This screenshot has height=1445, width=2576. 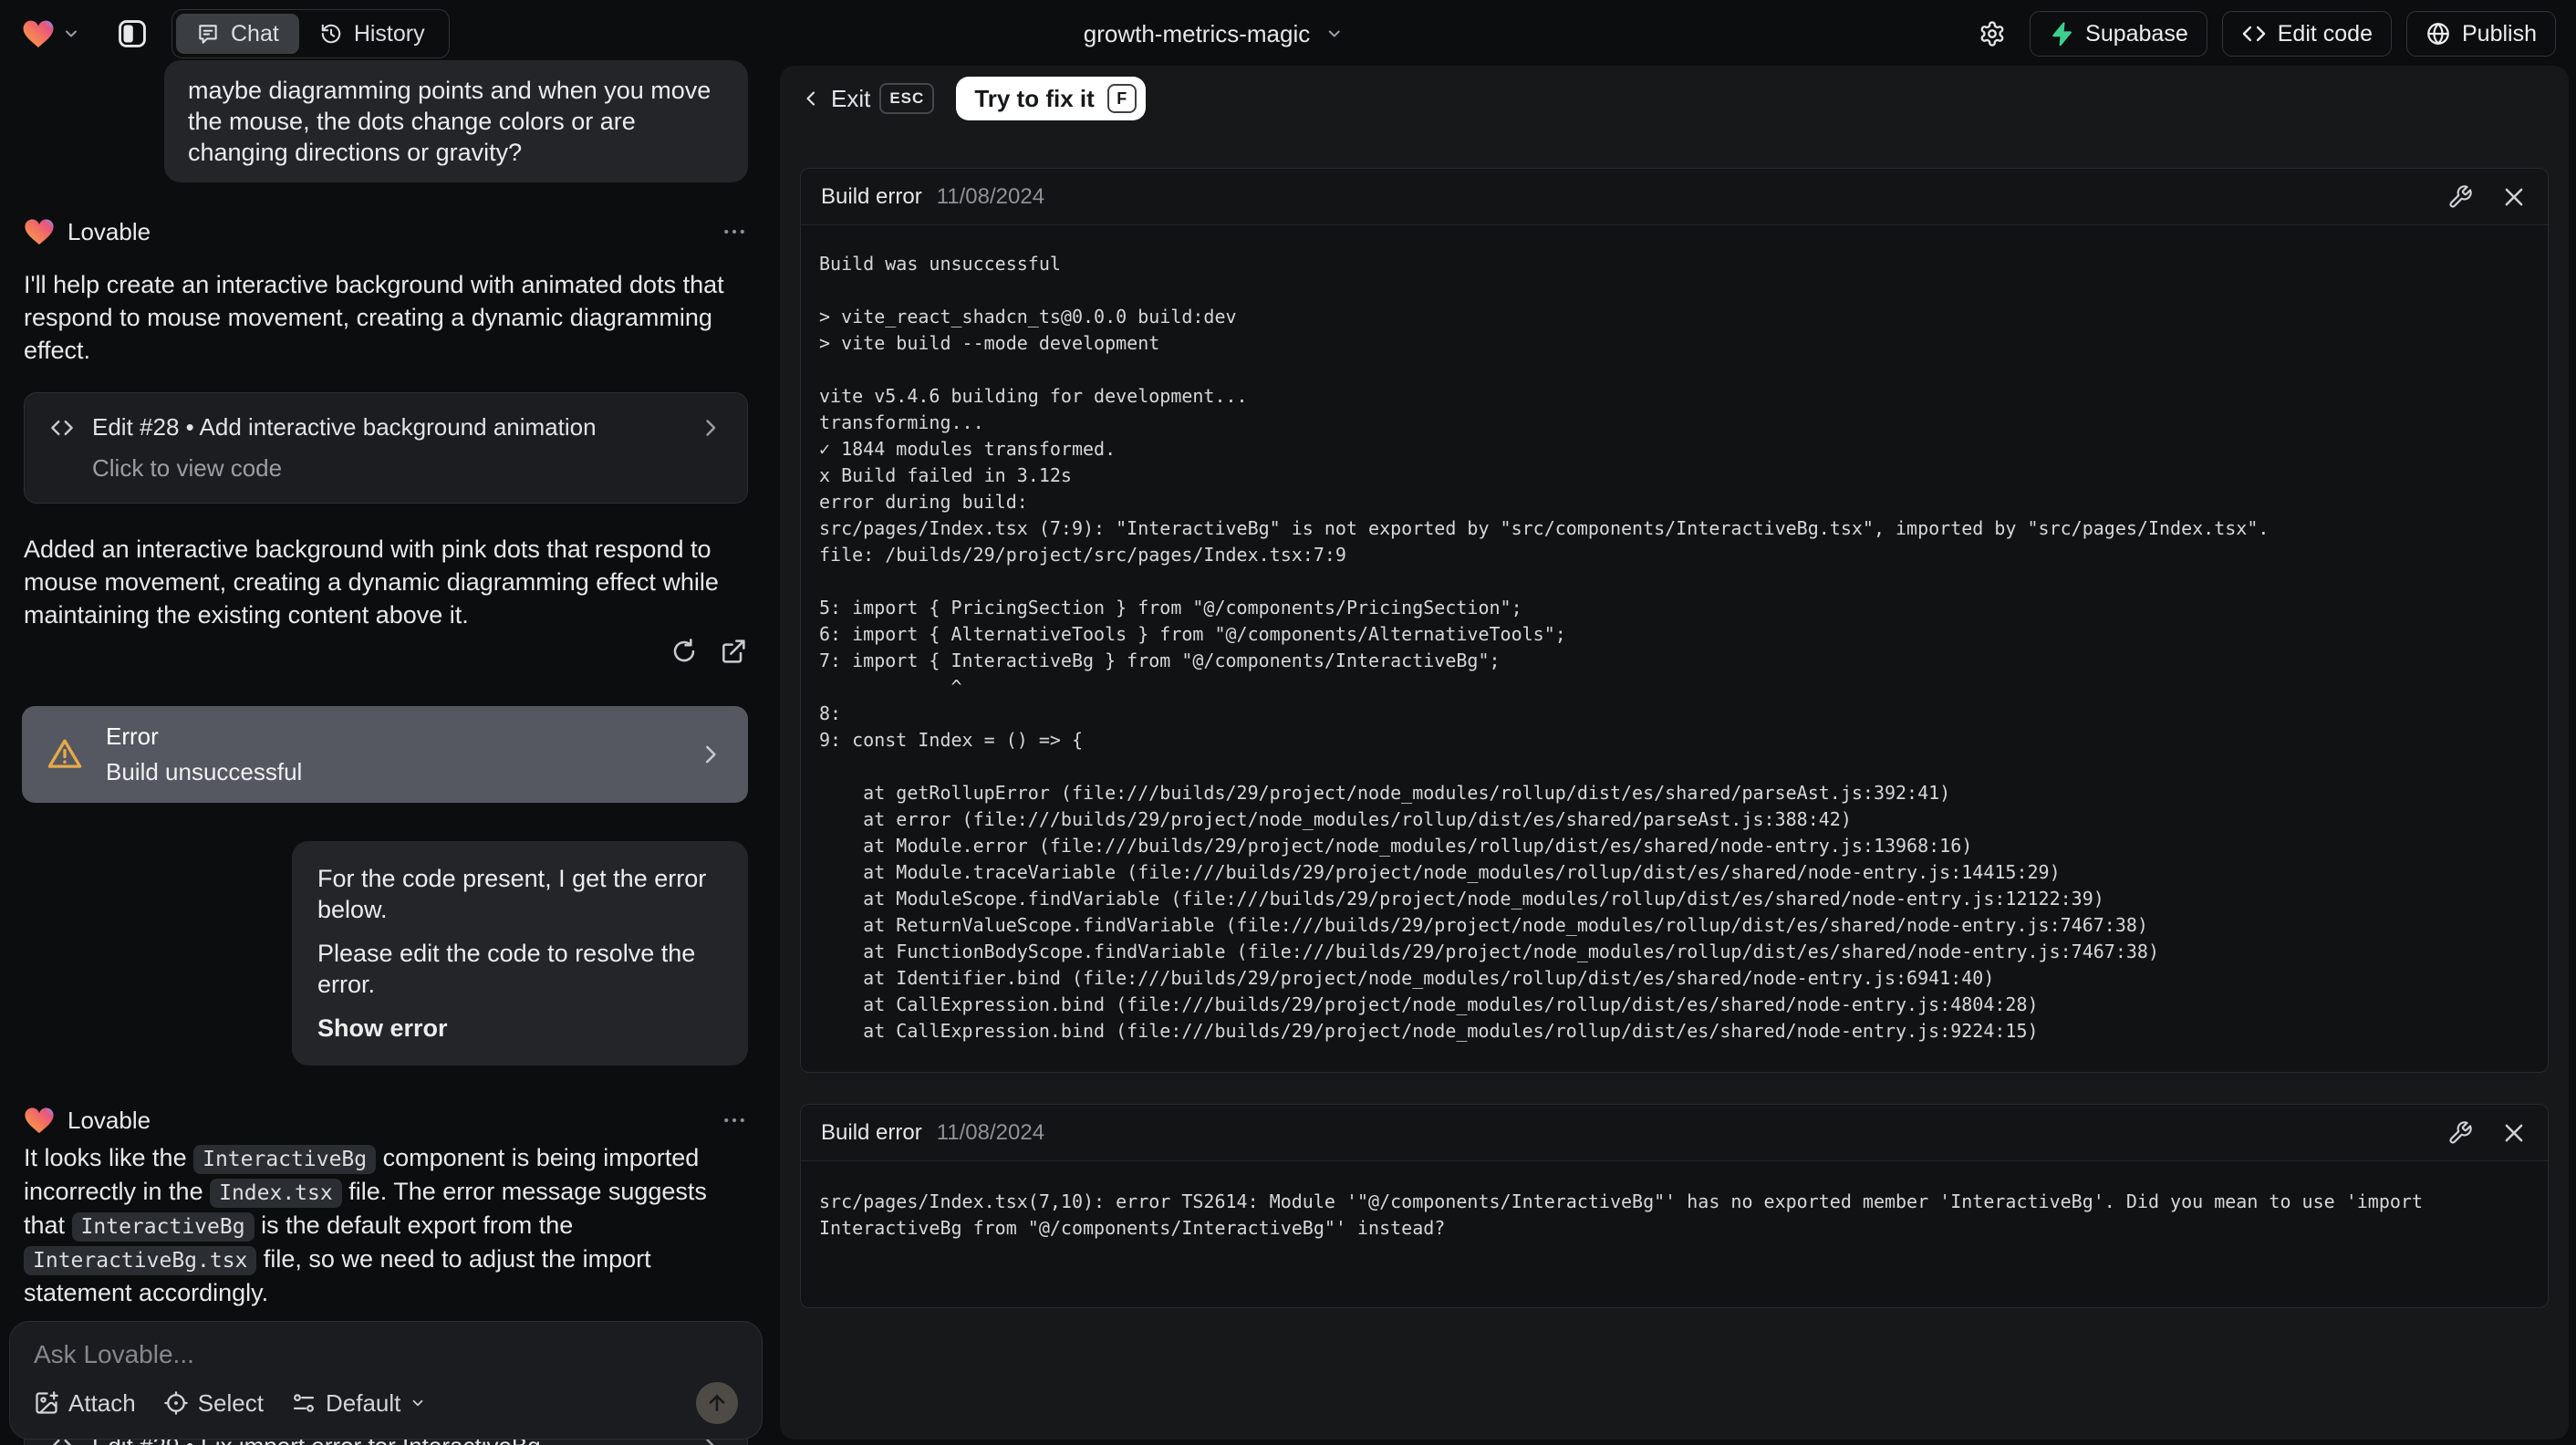 I want to click on error-card-title: Error, so click(x=133, y=736).